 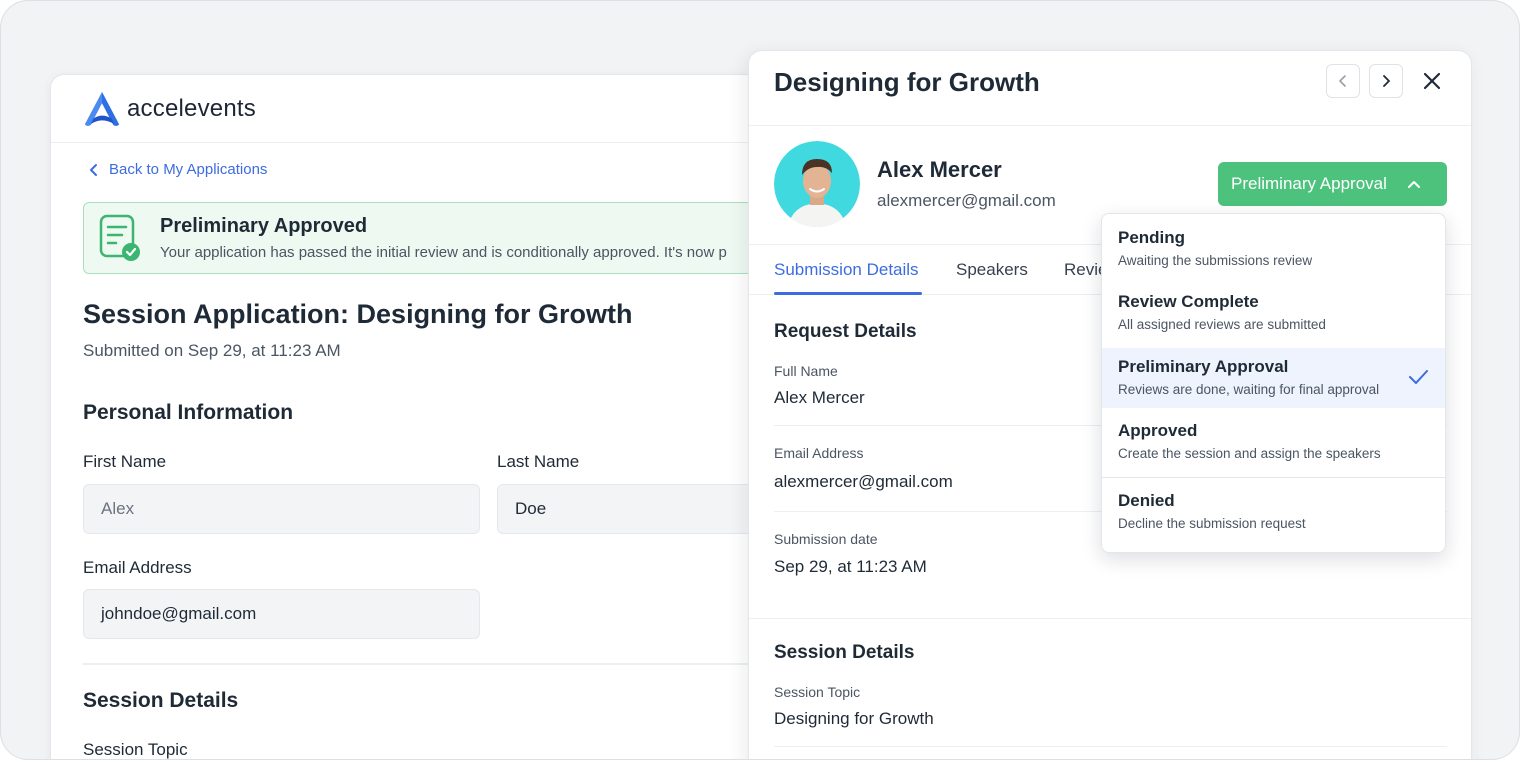 I want to click on applicant-name: Alex Mercer, so click(x=939, y=169).